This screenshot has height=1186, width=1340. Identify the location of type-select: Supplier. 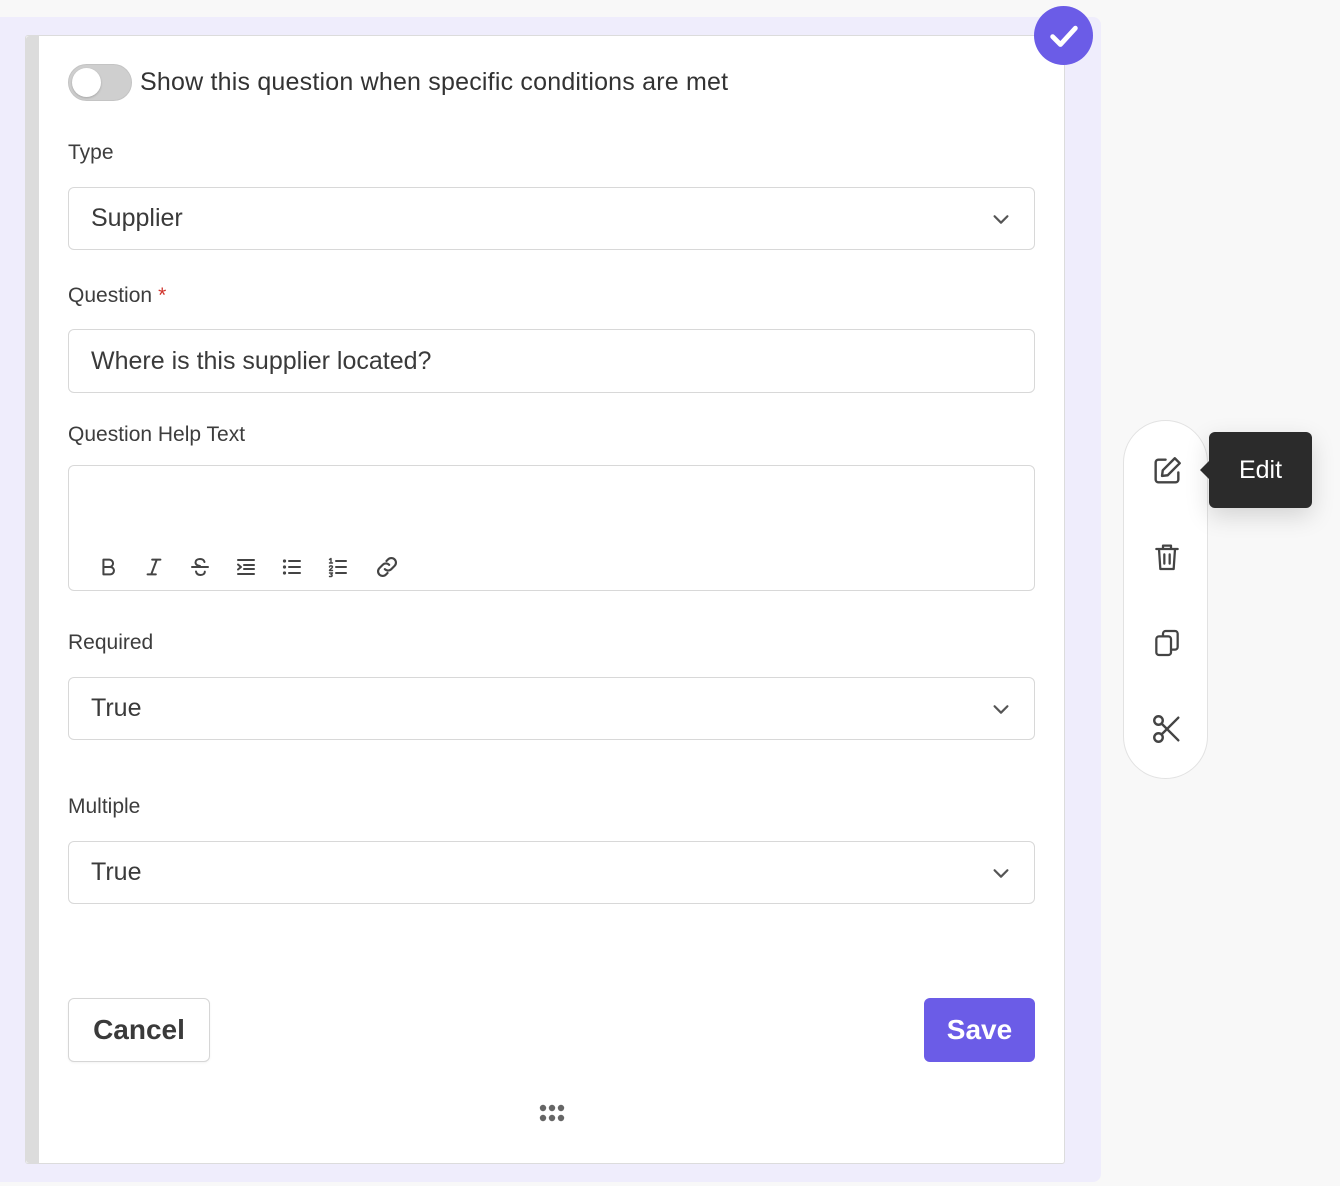
(551, 218).